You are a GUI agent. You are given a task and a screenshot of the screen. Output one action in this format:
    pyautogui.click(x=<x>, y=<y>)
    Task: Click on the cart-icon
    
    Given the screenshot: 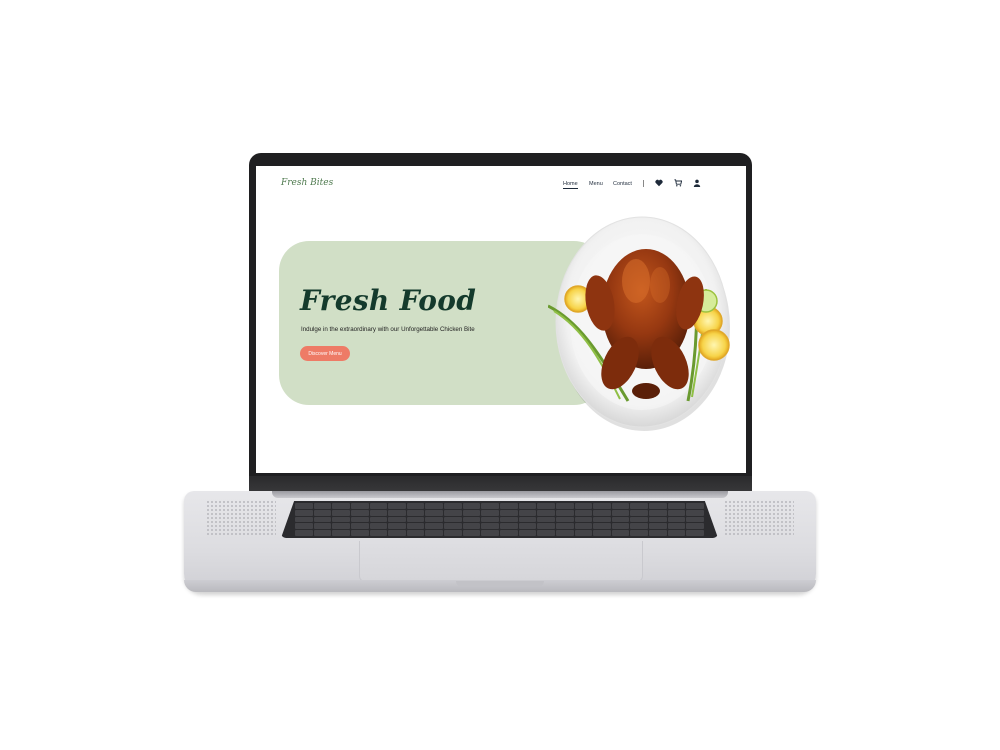 What is the action you would take?
    pyautogui.click(x=678, y=184)
    